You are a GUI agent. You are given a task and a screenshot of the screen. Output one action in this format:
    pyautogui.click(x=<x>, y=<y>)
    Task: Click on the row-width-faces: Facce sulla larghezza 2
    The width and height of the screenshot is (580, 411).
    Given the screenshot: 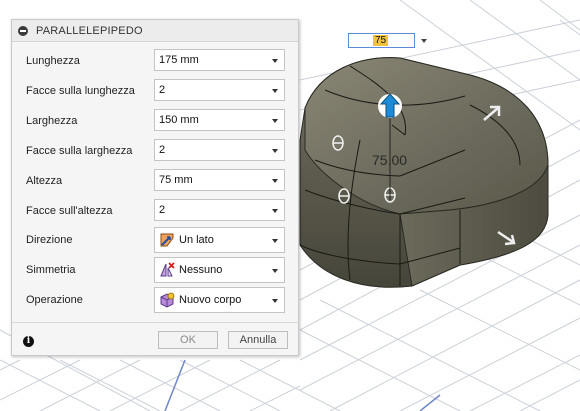 What is the action you would take?
    pyautogui.click(x=156, y=151)
    